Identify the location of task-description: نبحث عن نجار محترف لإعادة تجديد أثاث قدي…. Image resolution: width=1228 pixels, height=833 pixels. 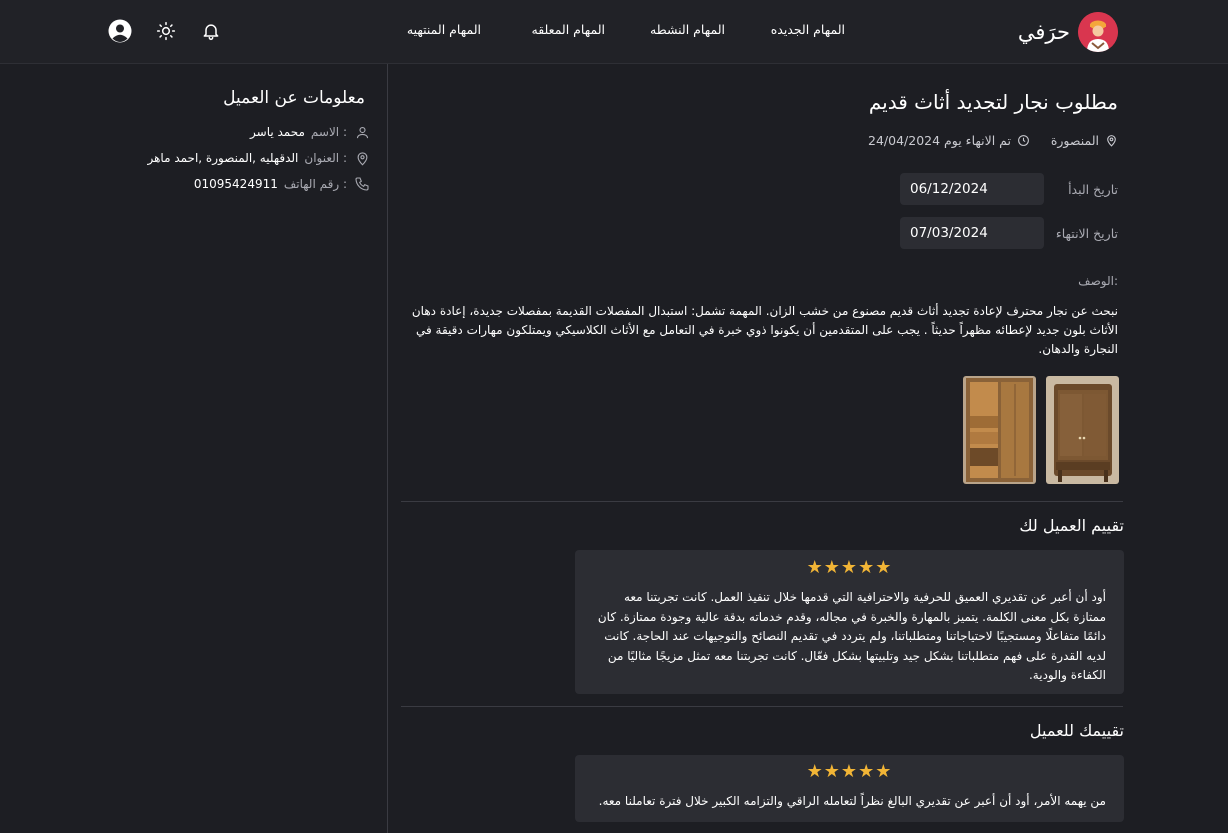
(764, 330).